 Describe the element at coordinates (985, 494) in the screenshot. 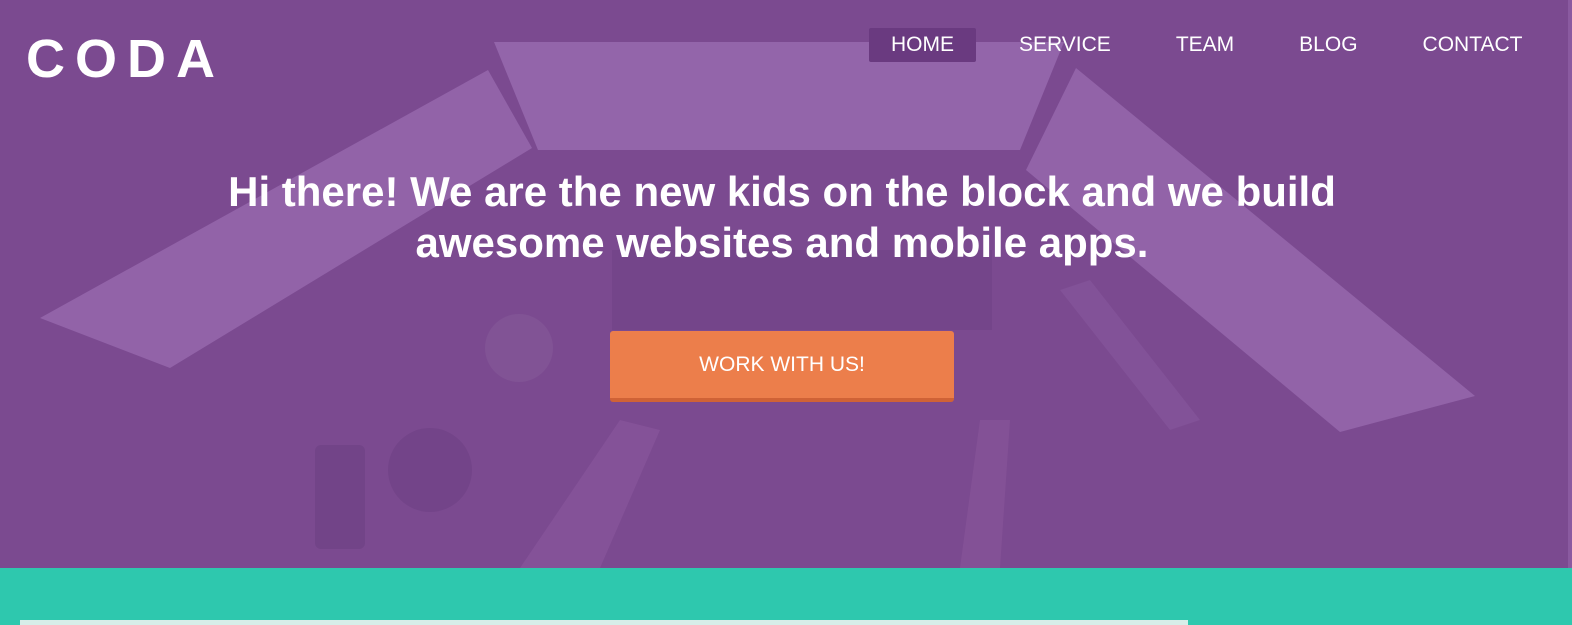

I see `right-arm-shape` at that location.